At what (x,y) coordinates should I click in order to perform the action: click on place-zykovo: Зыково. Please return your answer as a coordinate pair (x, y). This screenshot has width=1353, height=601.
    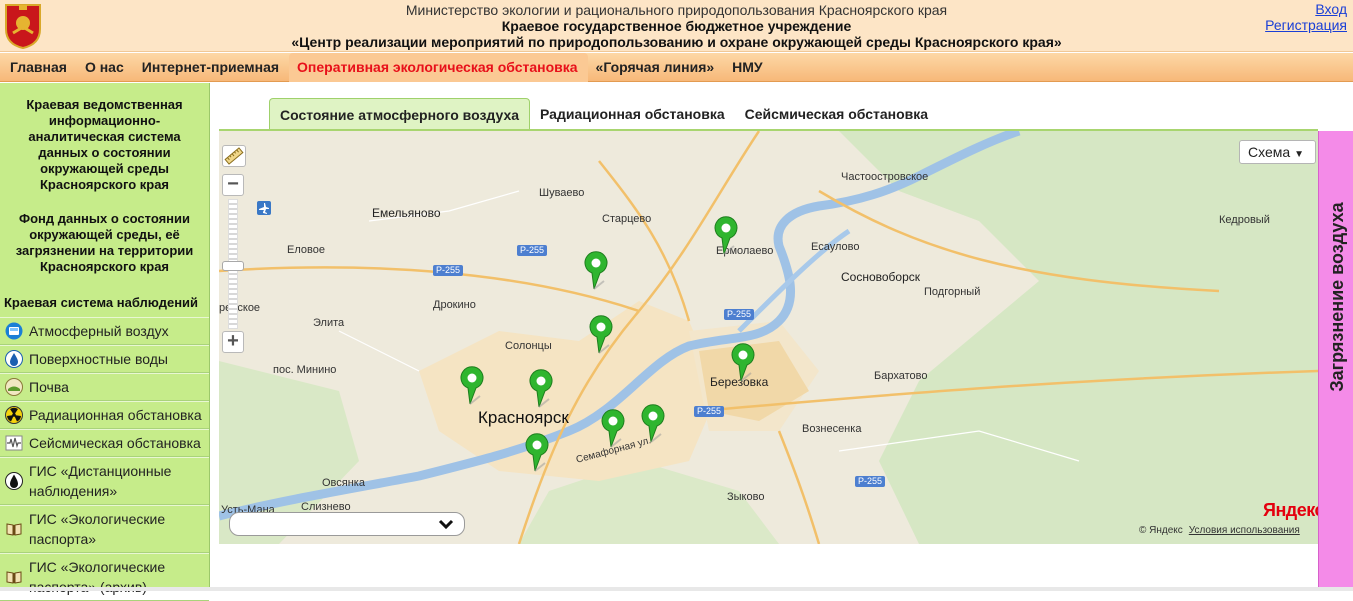
    Looking at the image, I should click on (746, 497).